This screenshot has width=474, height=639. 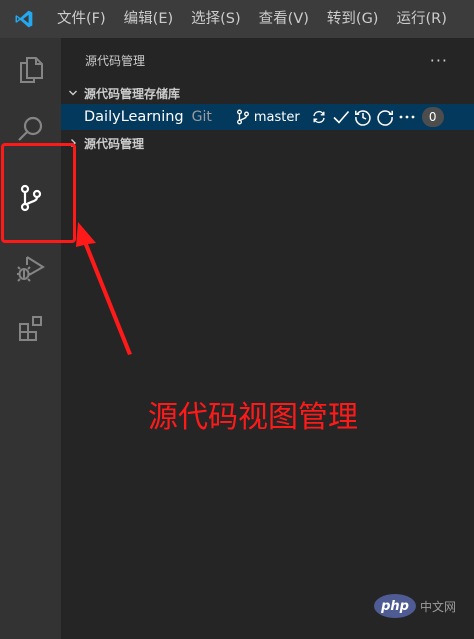 I want to click on watermark-text: 中文网, so click(x=438, y=606).